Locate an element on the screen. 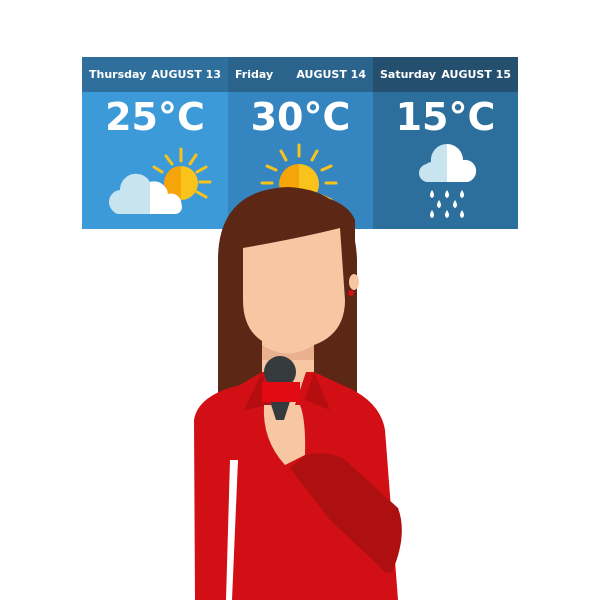  earring is located at coordinates (351, 293).